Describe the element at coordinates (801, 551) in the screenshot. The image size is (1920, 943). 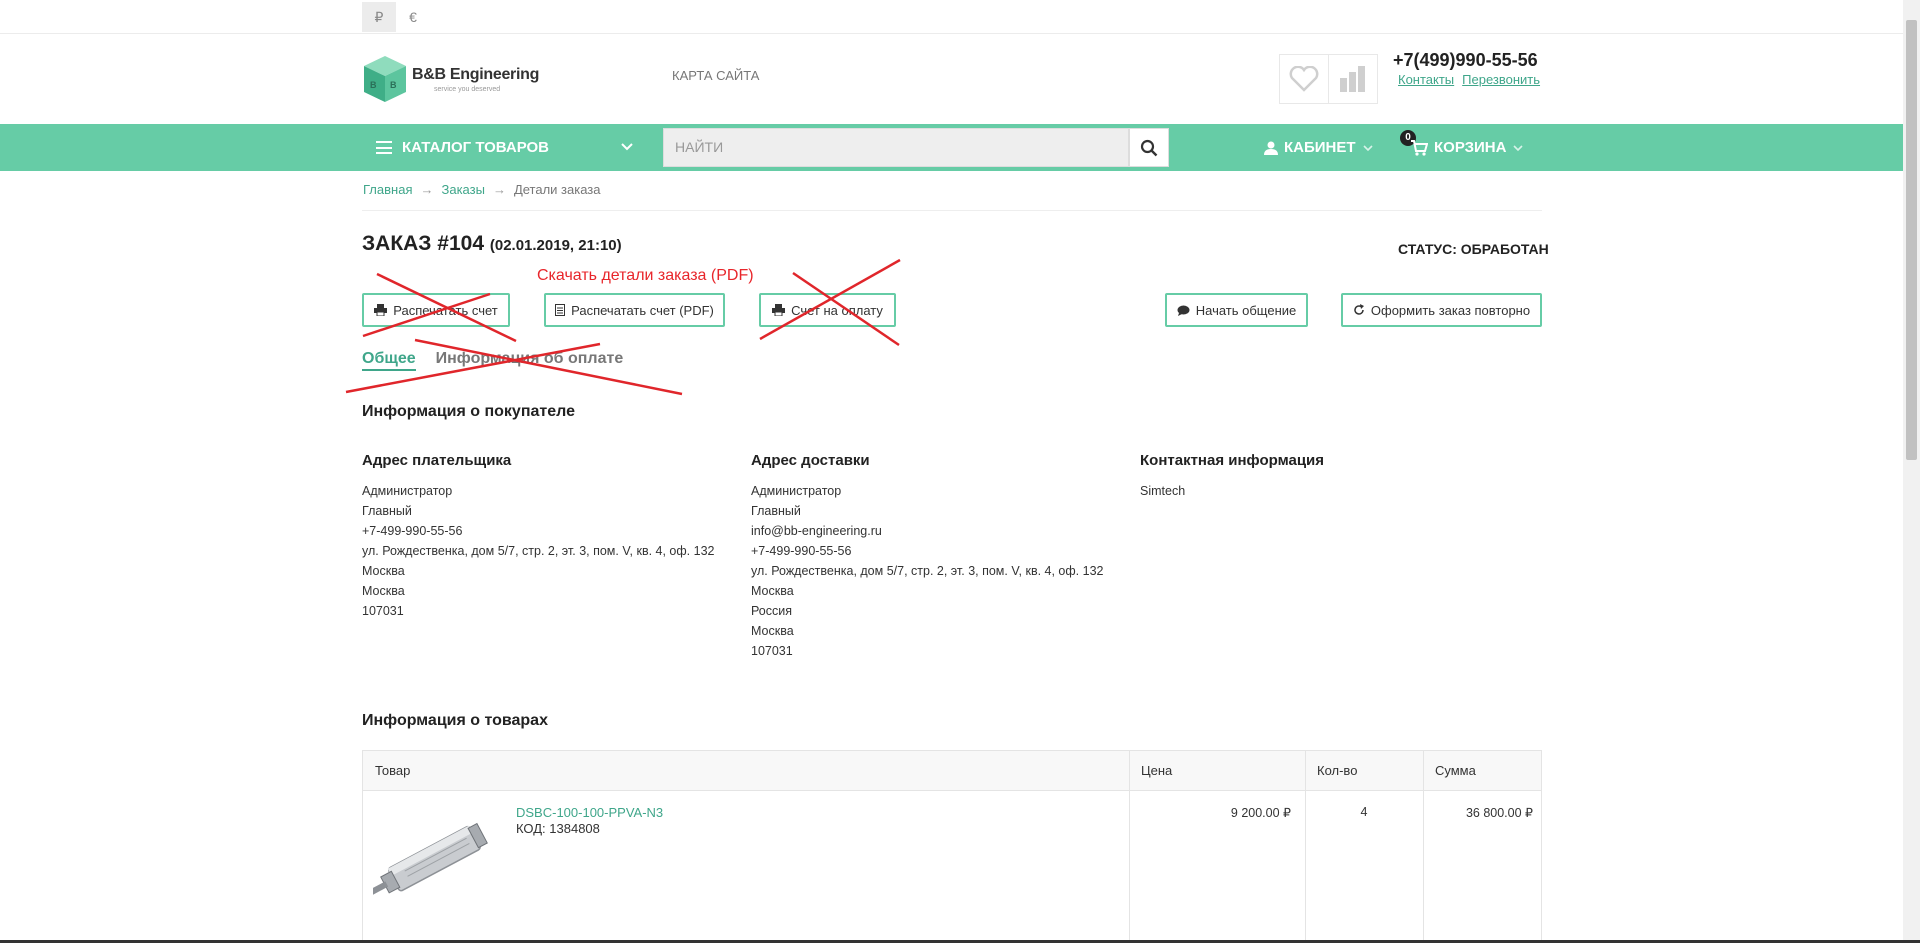
I see `shipping-line: +7-499-990-55-56` at that location.